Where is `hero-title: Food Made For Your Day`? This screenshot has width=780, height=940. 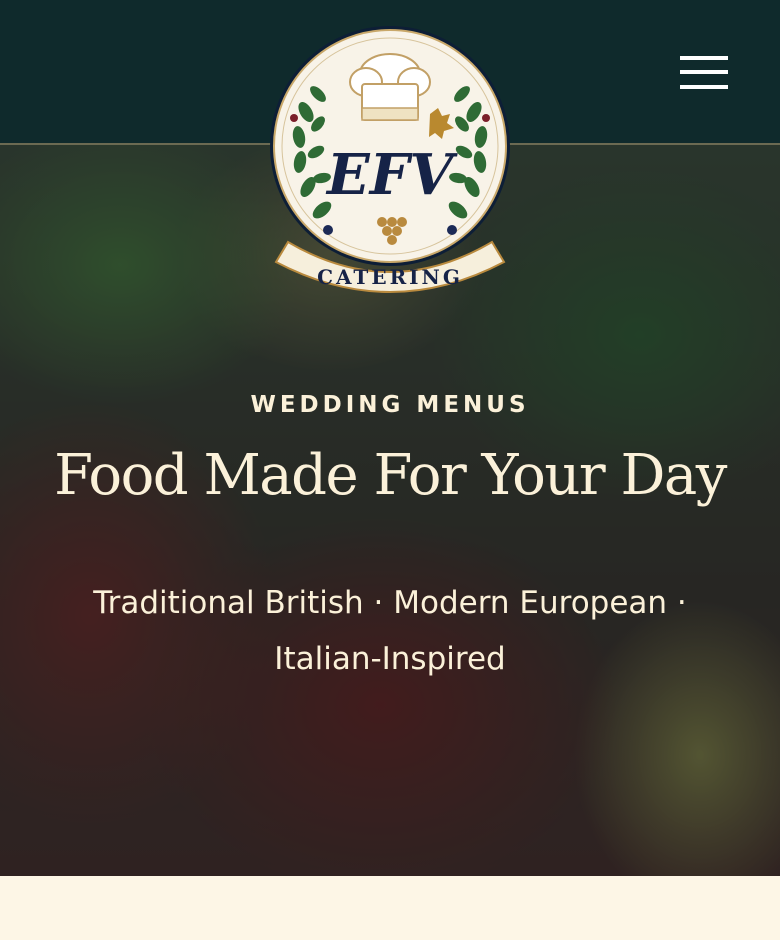
hero-title: Food Made For Your Day is located at coordinates (390, 475).